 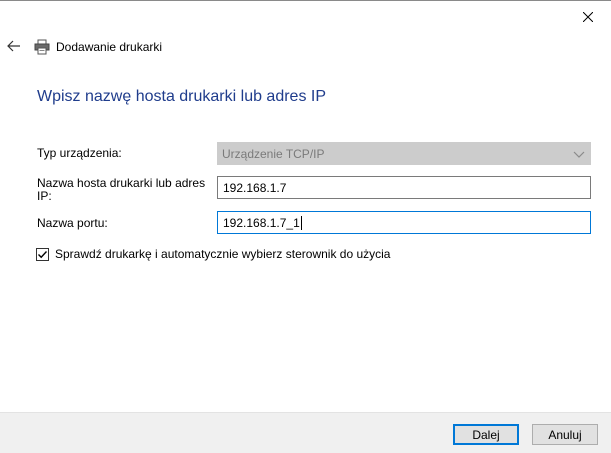 What do you see at coordinates (273, 153) in the screenshot?
I see `device-type-value: Urządzenie TCP/IP` at bounding box center [273, 153].